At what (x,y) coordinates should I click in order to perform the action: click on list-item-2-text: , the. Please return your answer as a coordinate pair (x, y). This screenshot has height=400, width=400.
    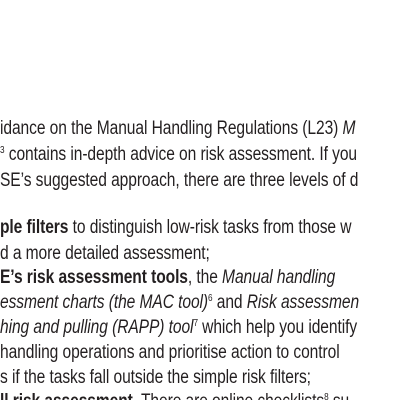
    Looking at the image, I should click on (205, 277).